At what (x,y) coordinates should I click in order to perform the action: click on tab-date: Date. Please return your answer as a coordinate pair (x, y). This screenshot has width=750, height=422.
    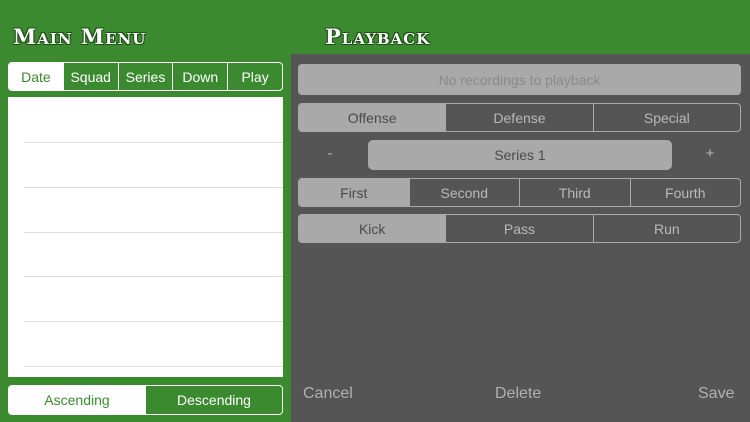
    Looking at the image, I should click on (36, 76).